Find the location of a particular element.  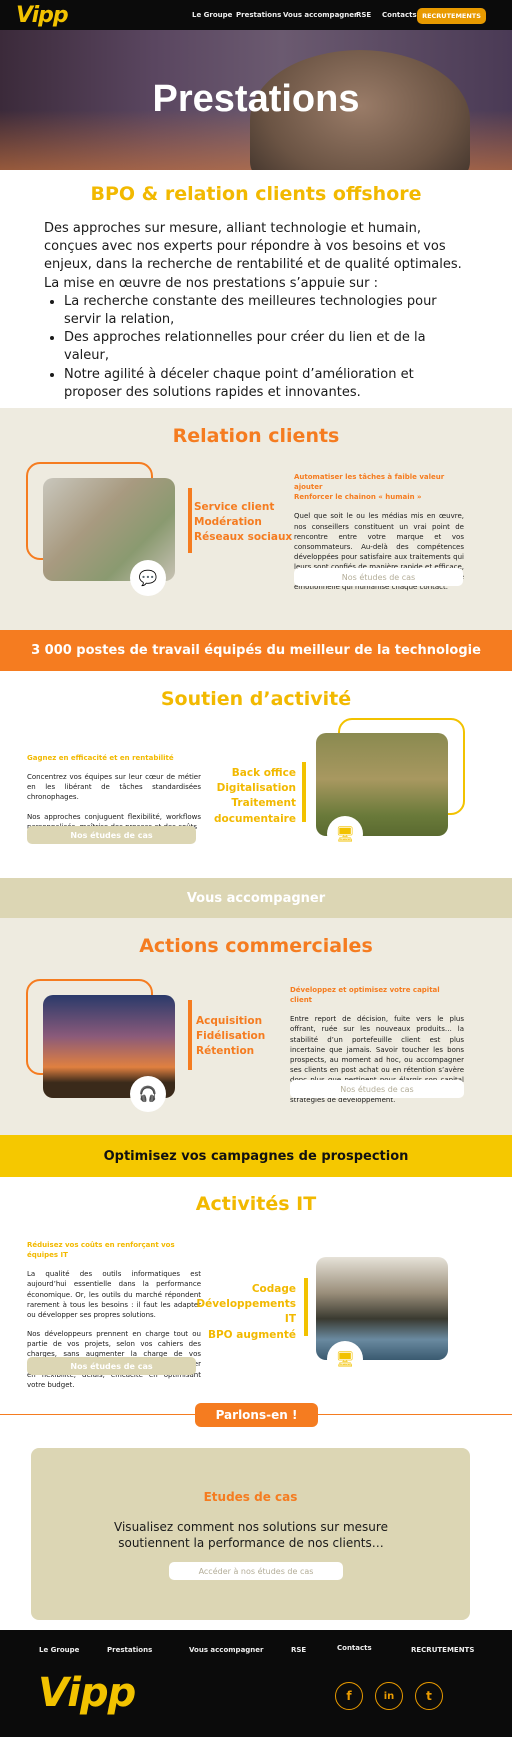

actions-title: Actions commerciales is located at coordinates (256, 946).